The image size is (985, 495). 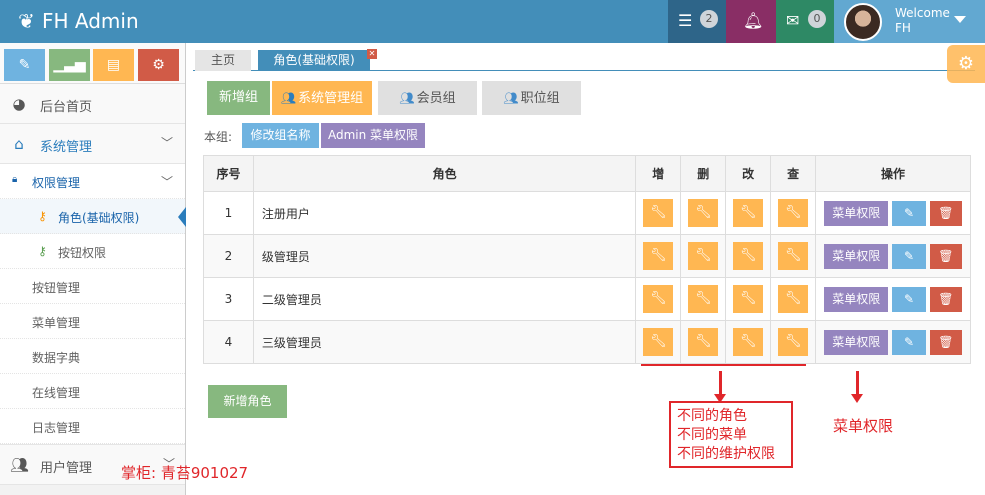 I want to click on tab-role: 角色(基础权限), so click(x=314, y=60).